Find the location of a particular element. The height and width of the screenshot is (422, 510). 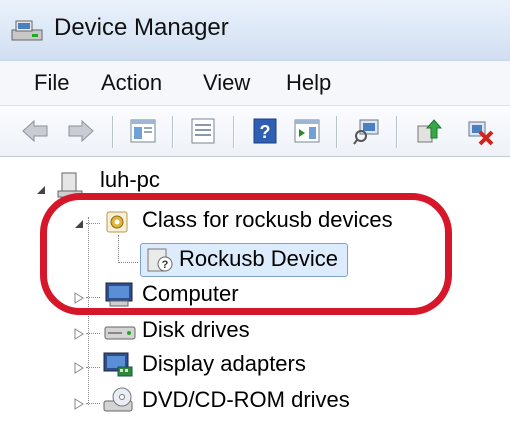

help-icon: ? is located at coordinates (265, 131).